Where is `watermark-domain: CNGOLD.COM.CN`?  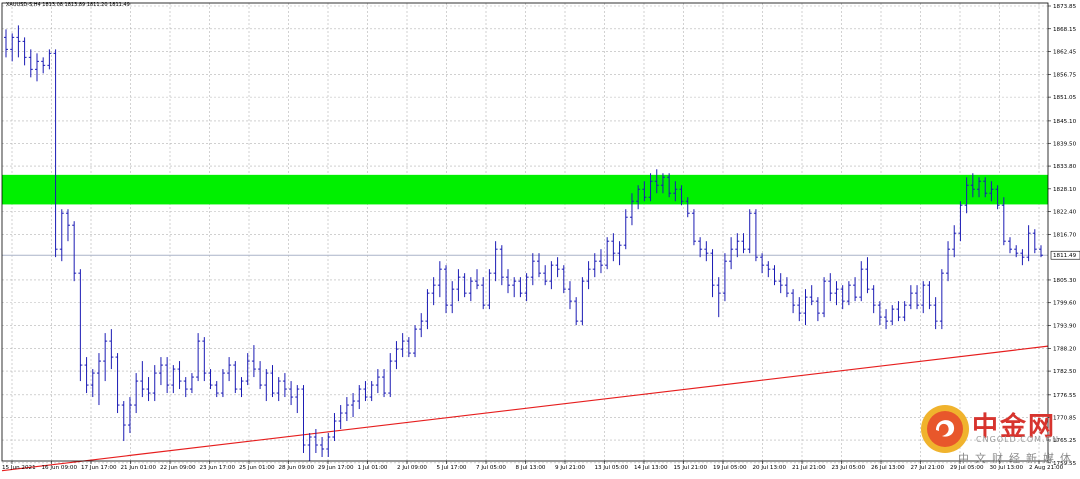 watermark-domain: CNGOLD.COM.CN is located at coordinates (1018, 439).